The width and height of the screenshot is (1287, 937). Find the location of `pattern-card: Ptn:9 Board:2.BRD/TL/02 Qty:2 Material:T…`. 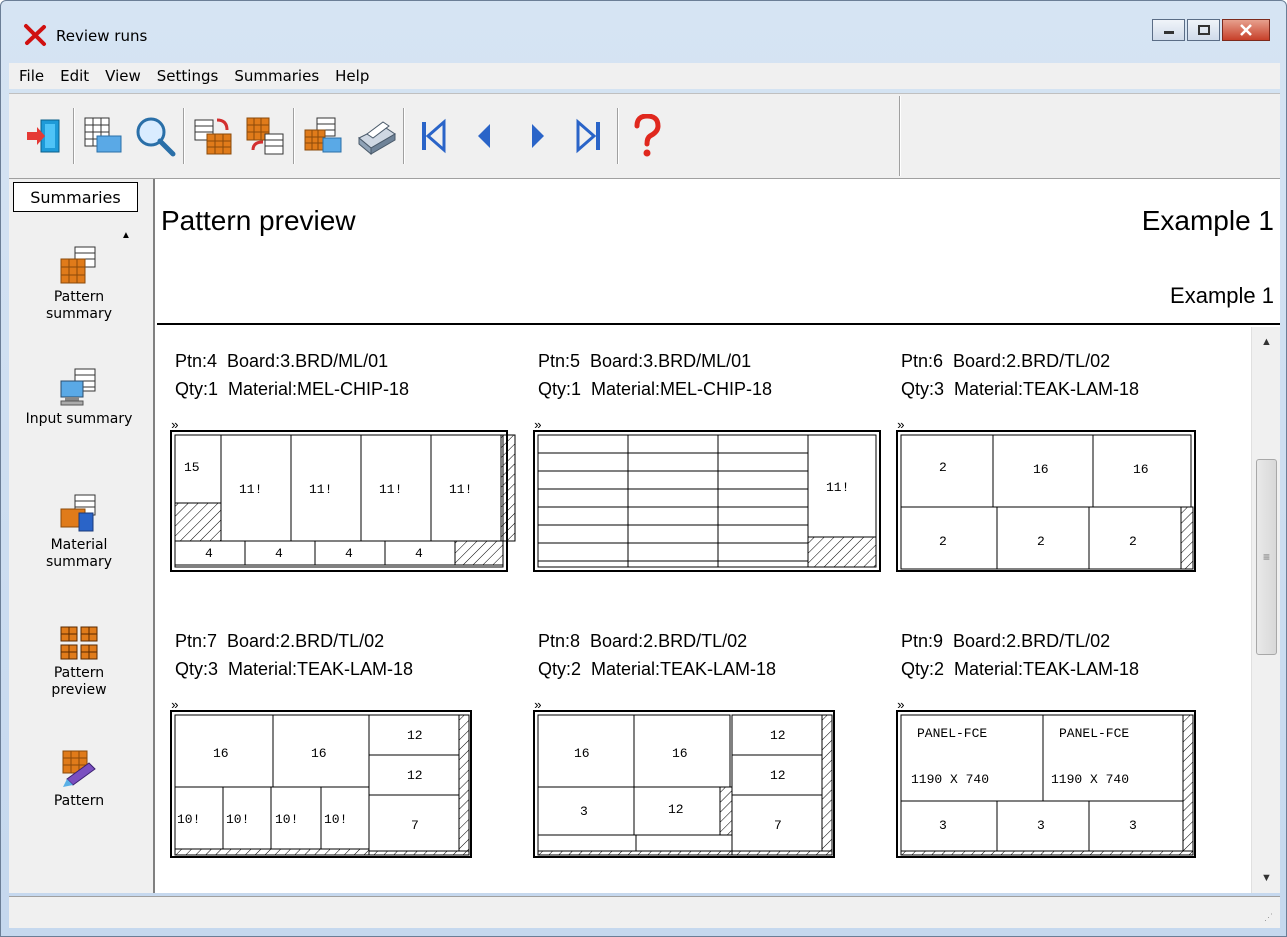

pattern-card: Ptn:9 Board:2.BRD/TL/02 Qty:2 Material:T… is located at coordinates (1061, 732).